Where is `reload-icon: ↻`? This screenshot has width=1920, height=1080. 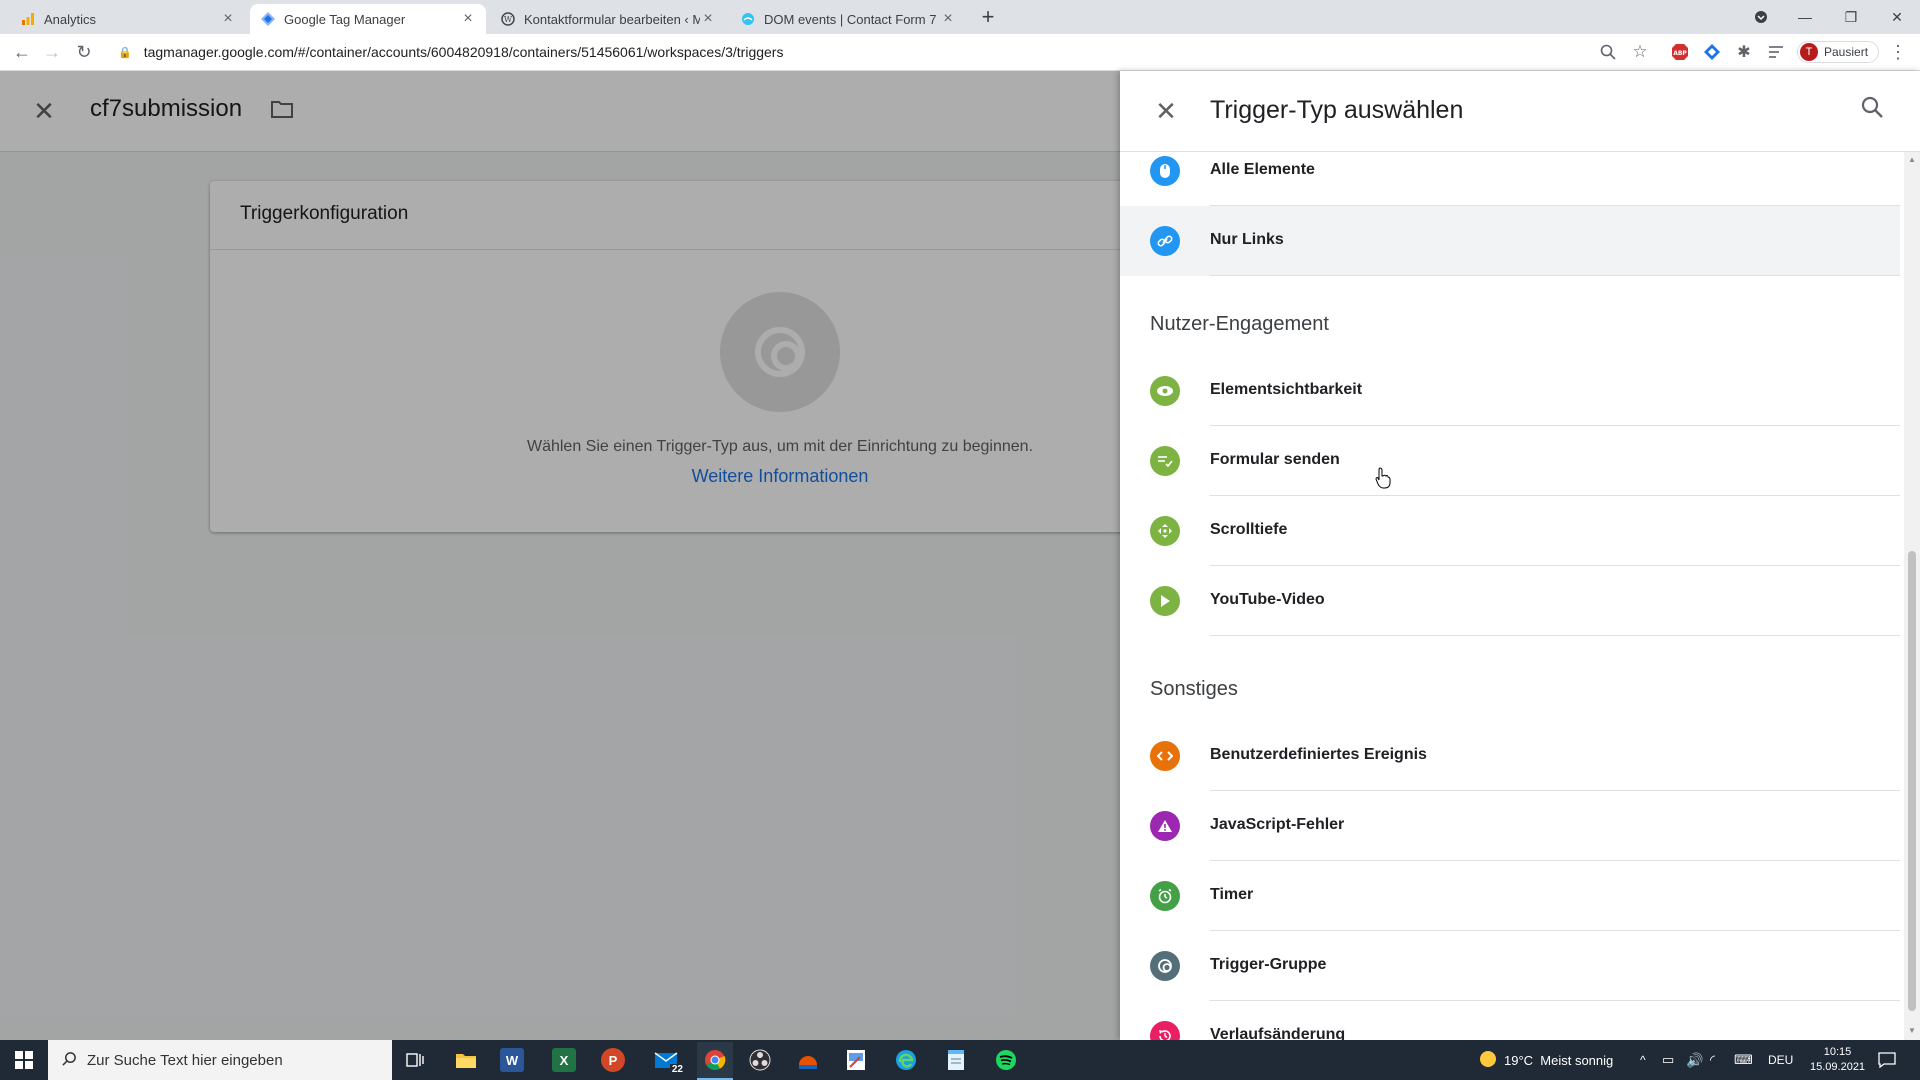 reload-icon: ↻ is located at coordinates (84, 52).